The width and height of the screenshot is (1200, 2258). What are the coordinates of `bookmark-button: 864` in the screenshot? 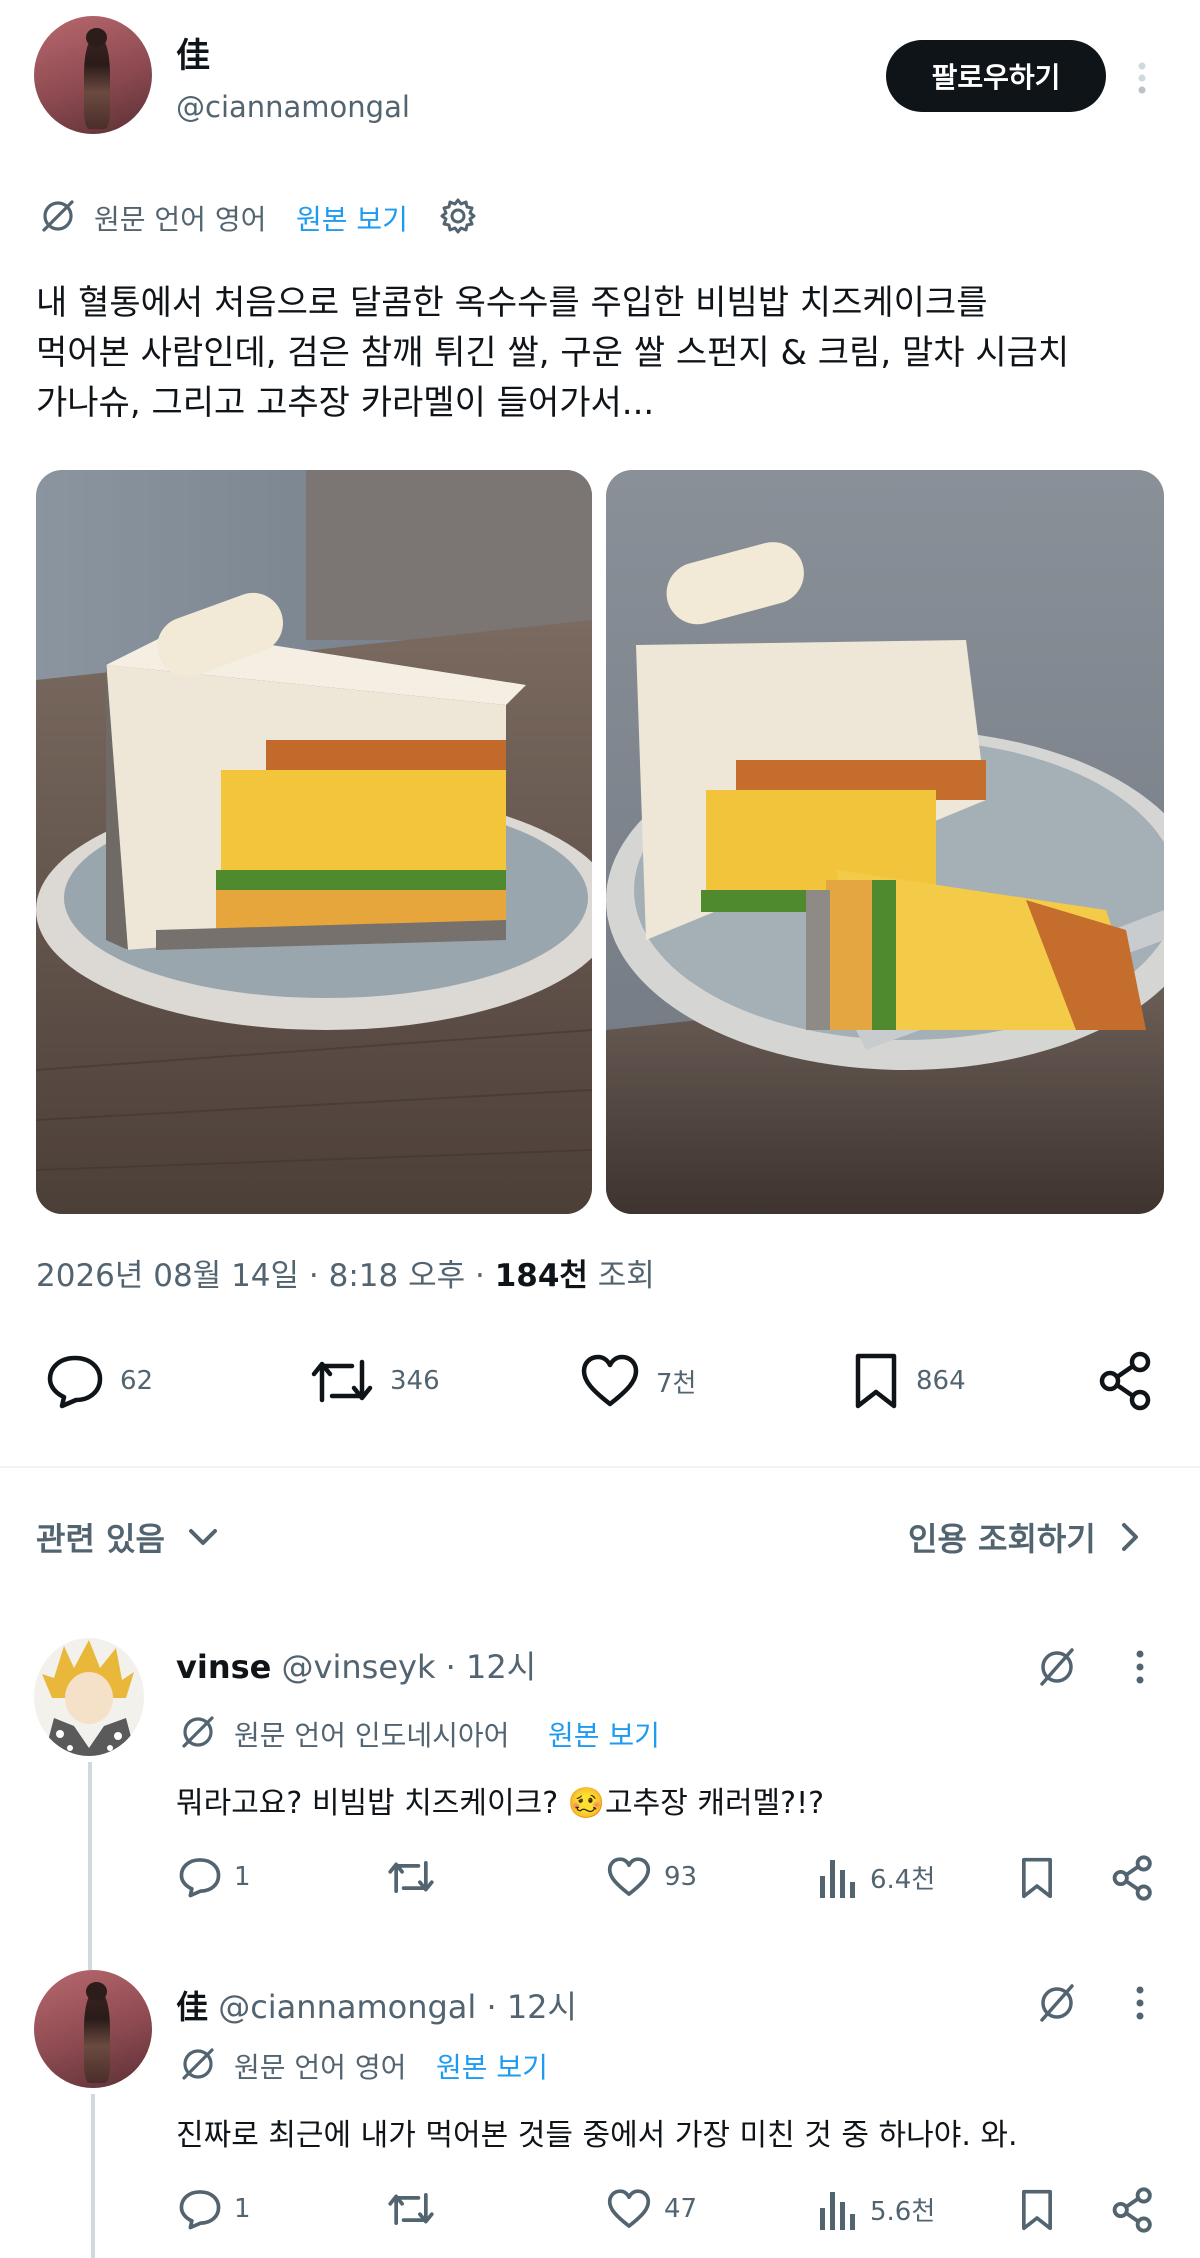 It's located at (908, 1381).